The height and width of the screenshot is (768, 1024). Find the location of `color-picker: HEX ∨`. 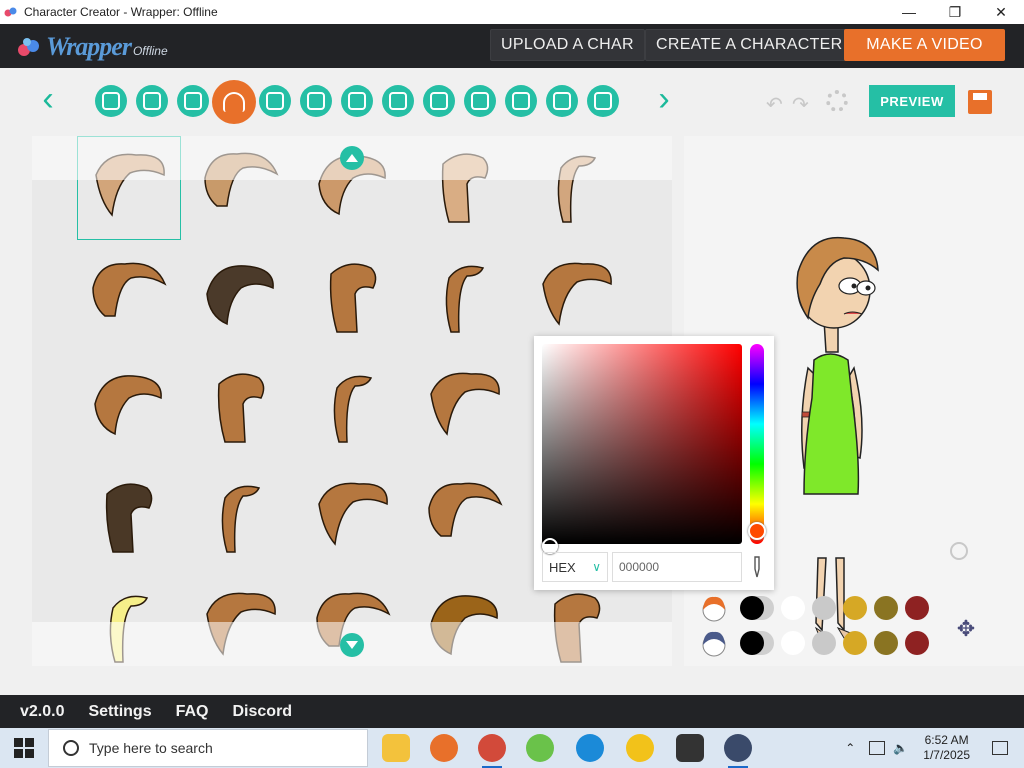

color-picker: HEX ∨ is located at coordinates (654, 463).